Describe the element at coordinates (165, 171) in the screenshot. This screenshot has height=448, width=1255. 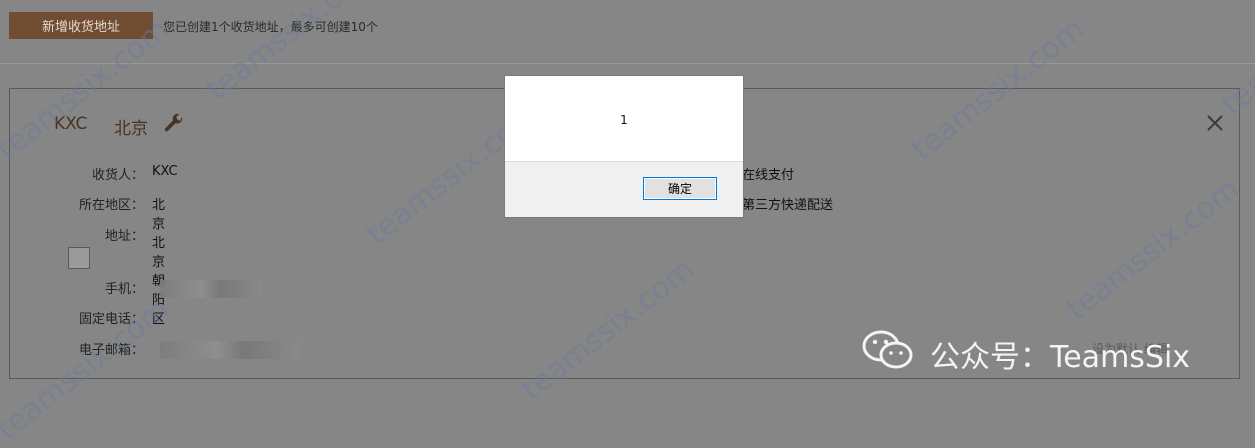
I see `field-value-recipient: KXC` at that location.